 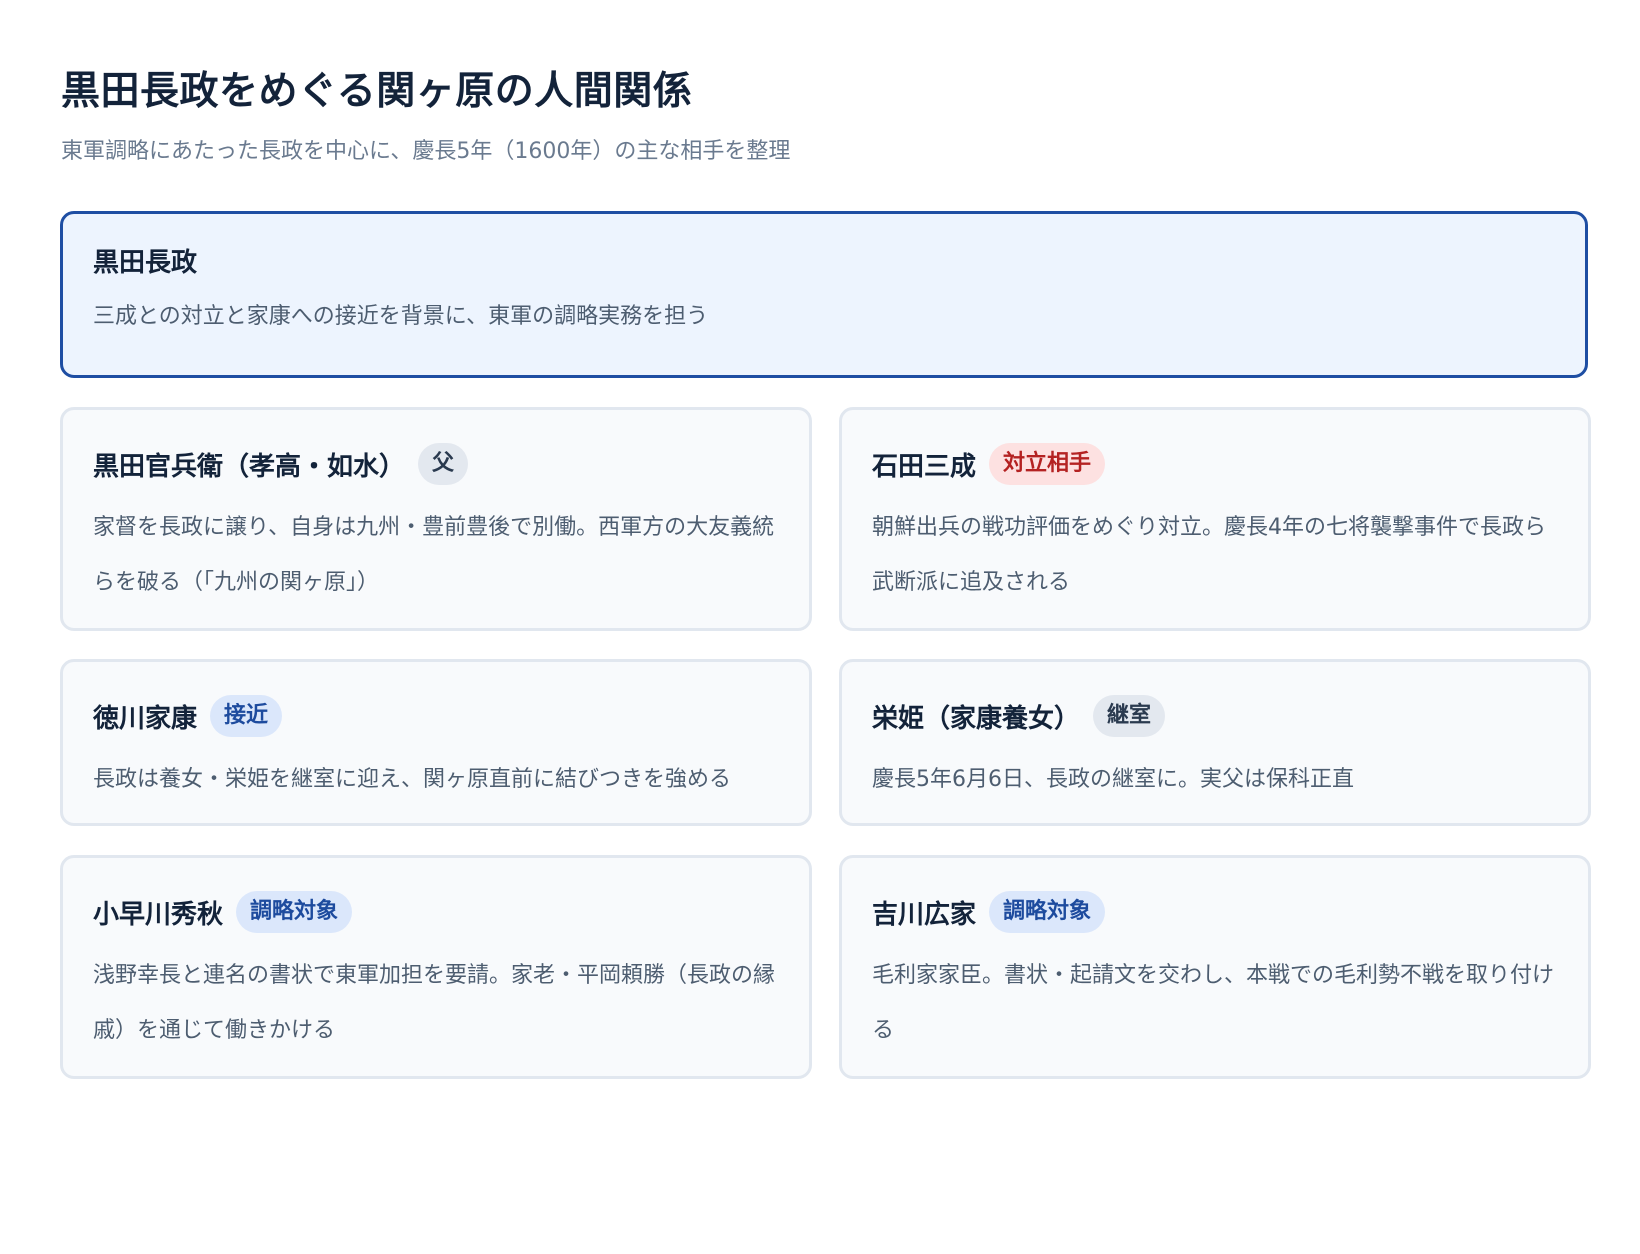 What do you see at coordinates (824, 260) in the screenshot?
I see `card-header: 黒田長政` at bounding box center [824, 260].